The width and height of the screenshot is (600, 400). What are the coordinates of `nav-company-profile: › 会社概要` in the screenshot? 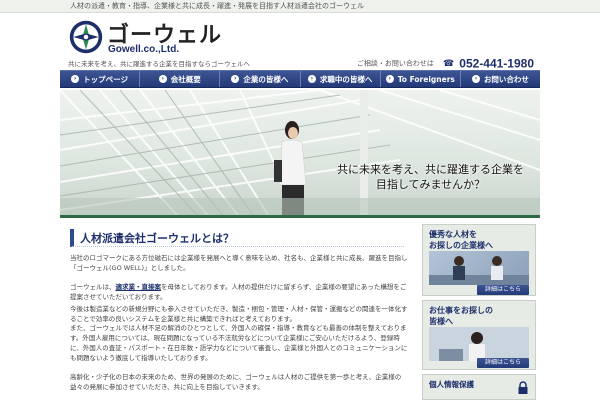 It's located at (180, 79).